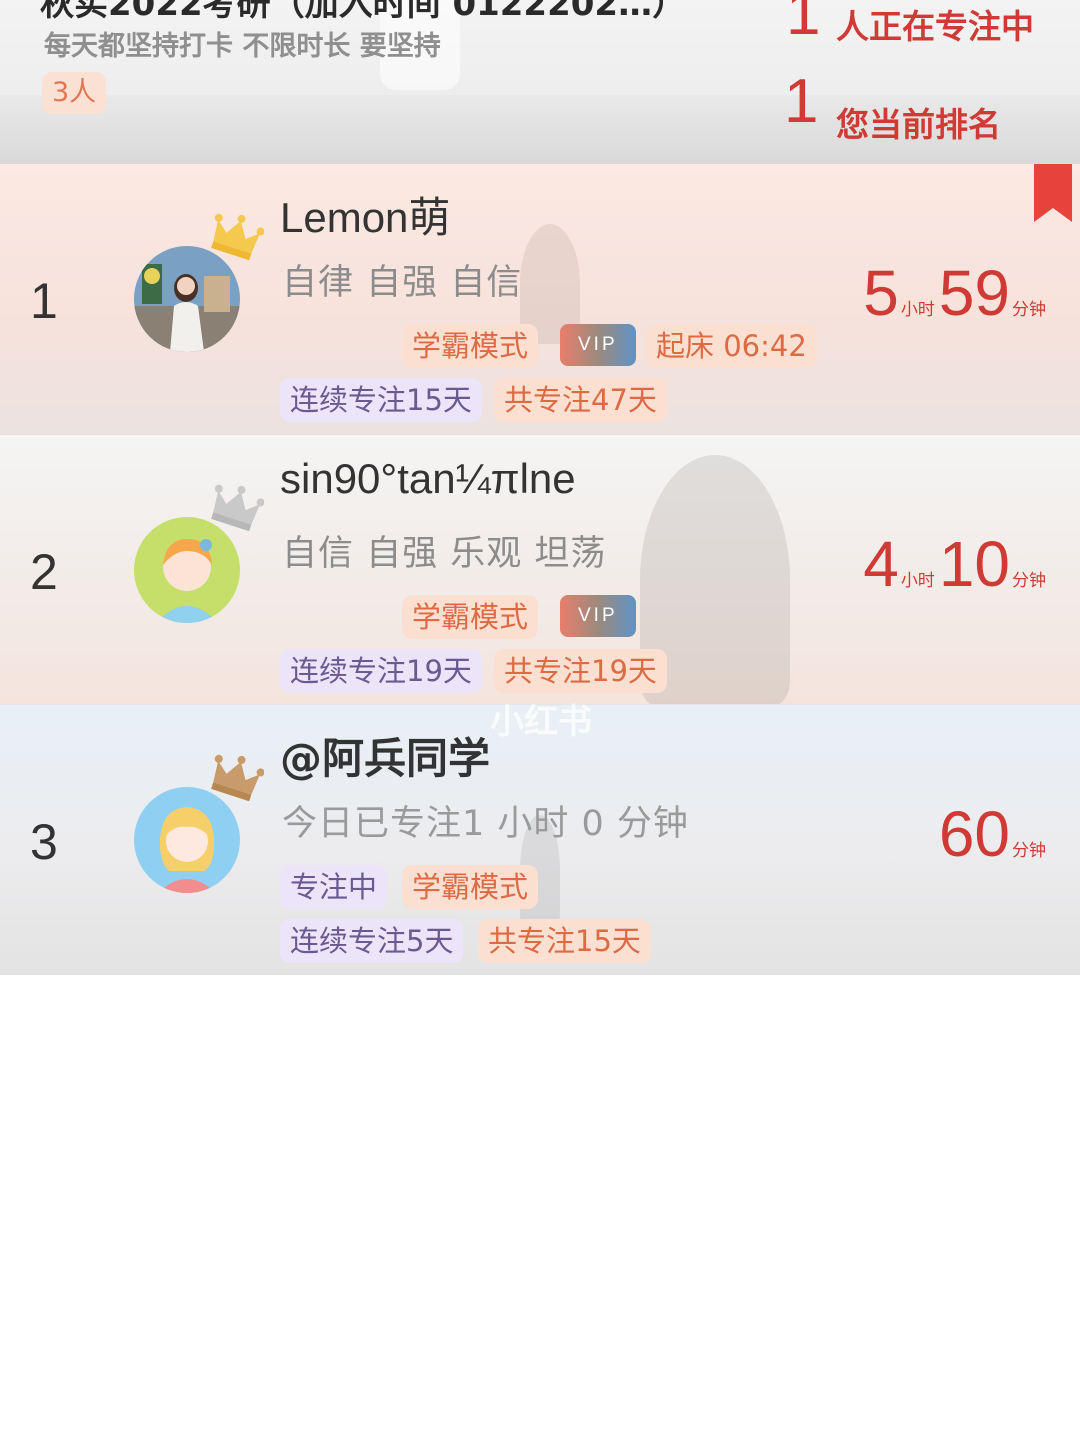 Image resolution: width=1080 pixels, height=1440 pixels. Describe the element at coordinates (881, 293) in the screenshot. I see `duration-hours: 5` at that location.